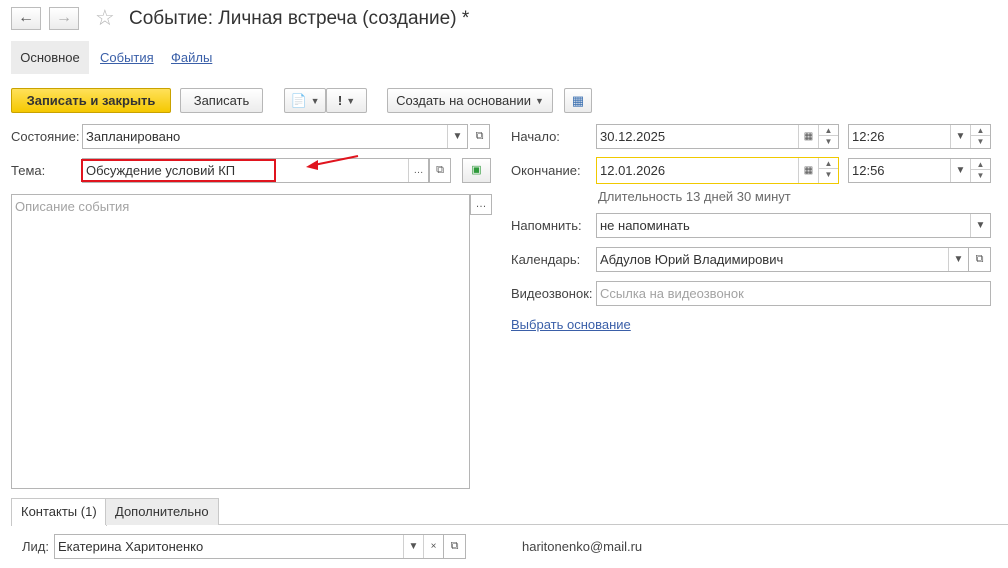  I want to click on tab-events: События, so click(127, 57).